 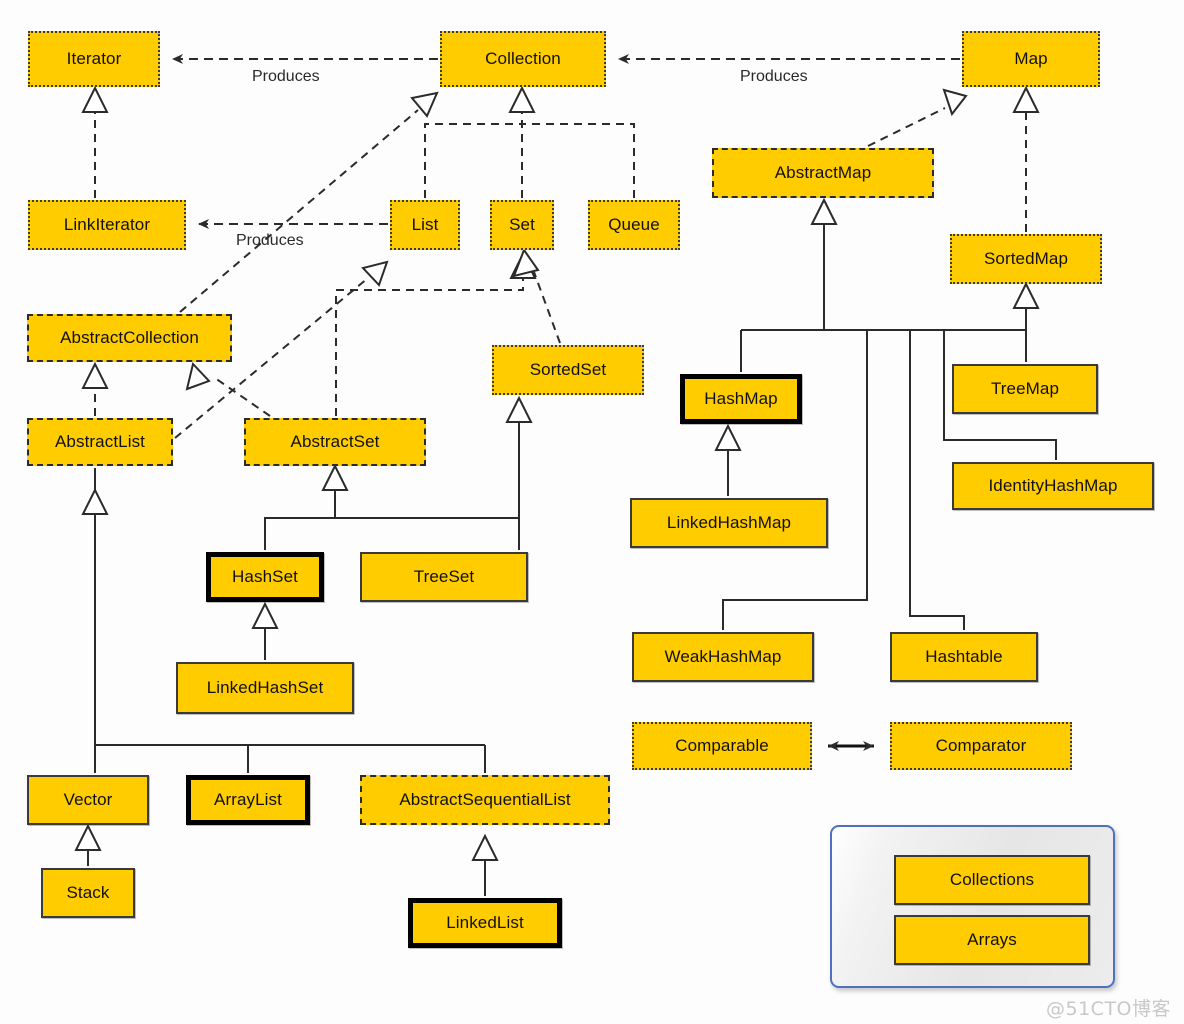 I want to click on node-linkedhashset: LinkedHashSet, so click(x=265, y=688).